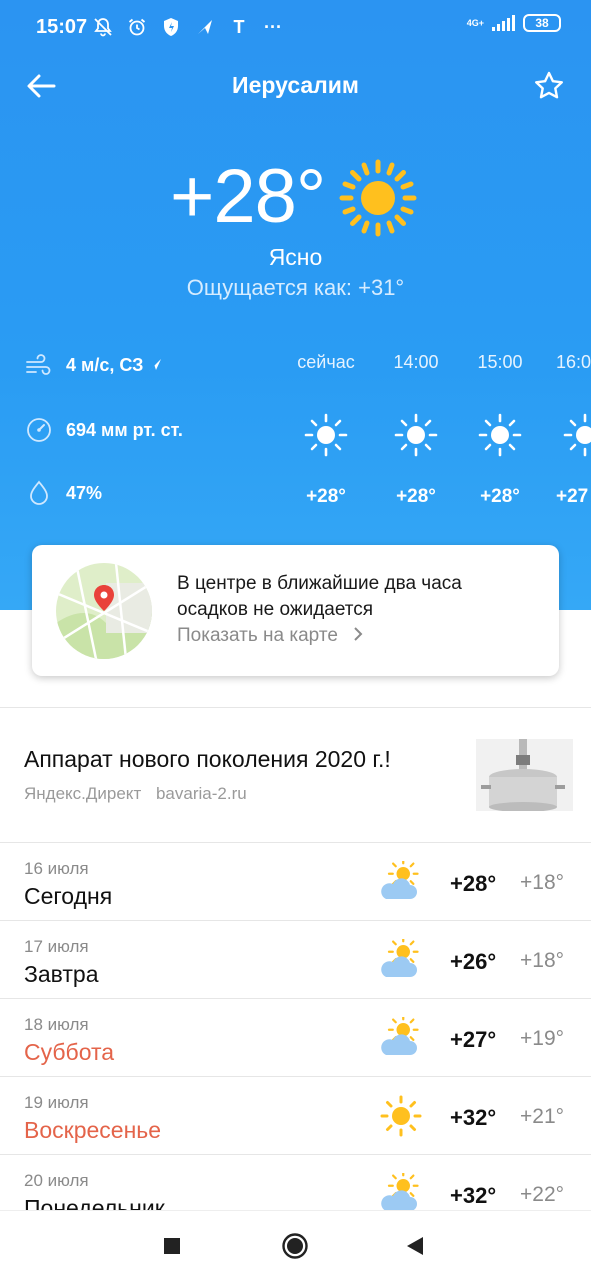 This screenshot has height=1280, width=591. I want to click on hourly-item: 14:00 +28°, so click(416, 430).